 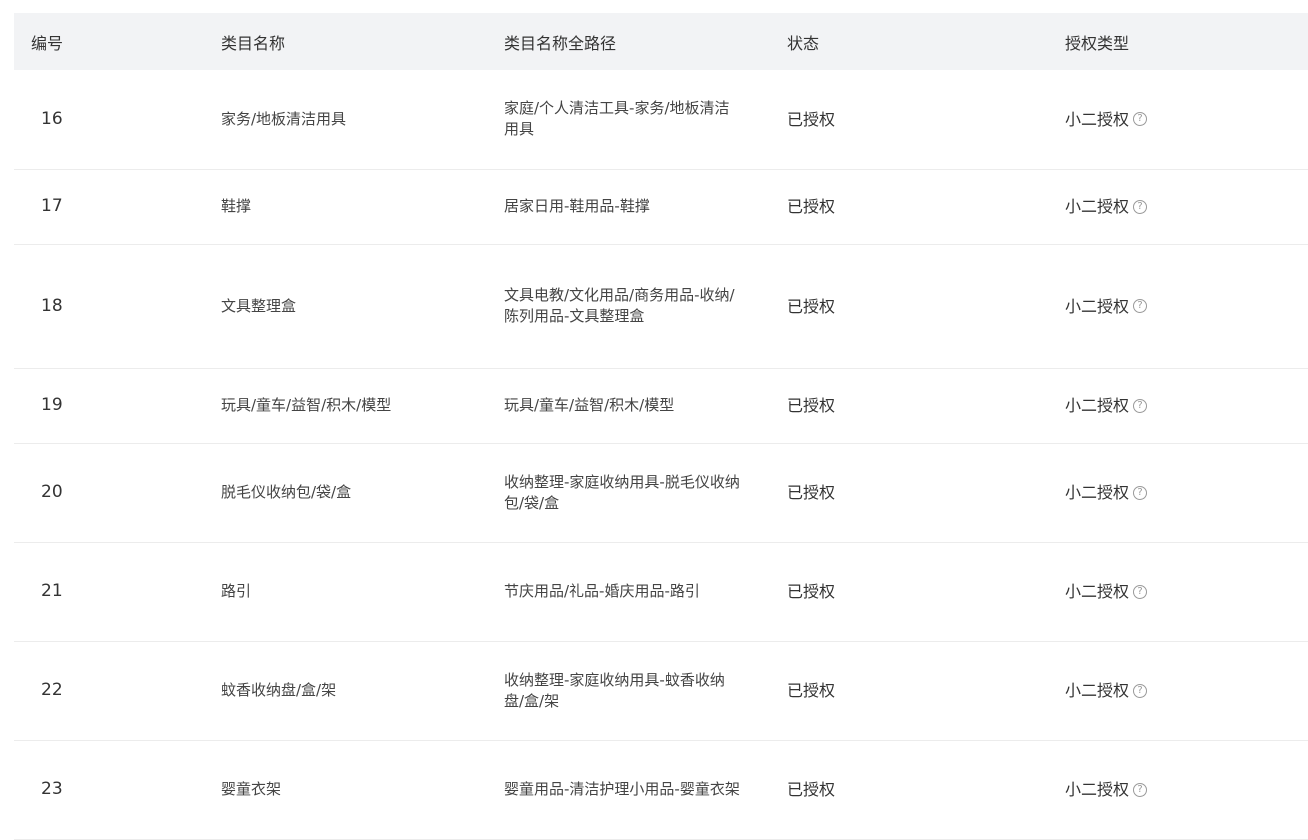 I want to click on row-category-path: 居家日用-鞋用品-鞋撑, so click(x=577, y=206).